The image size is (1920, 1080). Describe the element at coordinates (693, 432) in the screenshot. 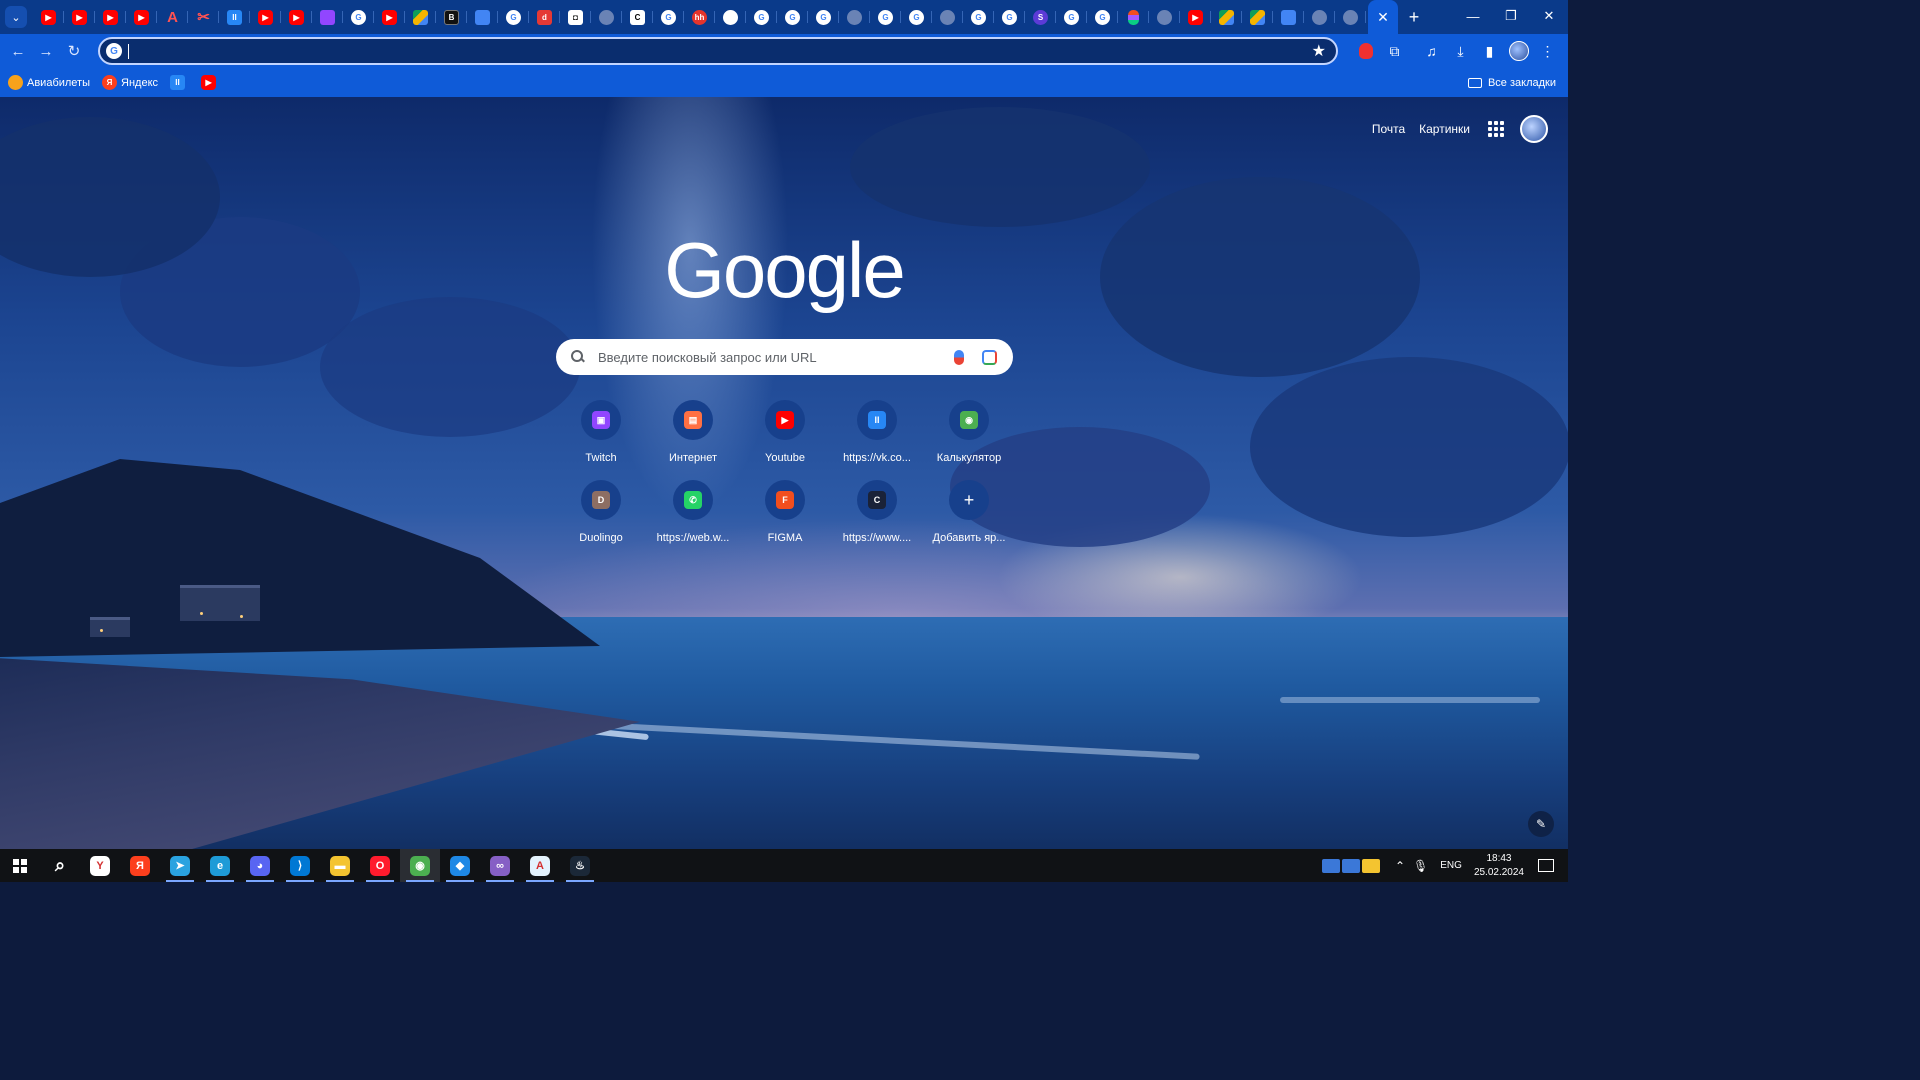

I see `shortcut-tile: ▤ Интернет` at that location.